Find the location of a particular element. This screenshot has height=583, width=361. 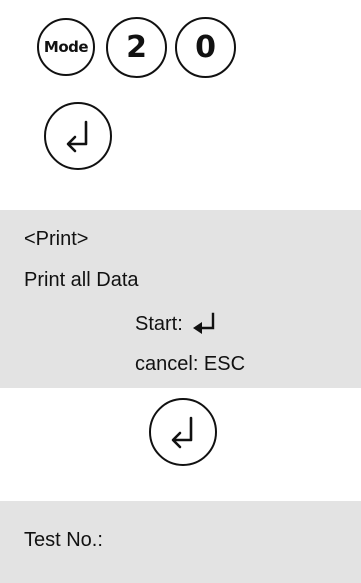

enter-key is located at coordinates (78, 136).